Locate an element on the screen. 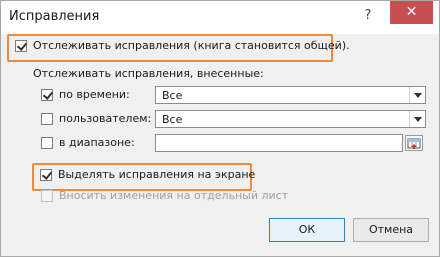 Image resolution: width=440 pixels, height=257 pixels. by-user-checkbox is located at coordinates (47, 119).